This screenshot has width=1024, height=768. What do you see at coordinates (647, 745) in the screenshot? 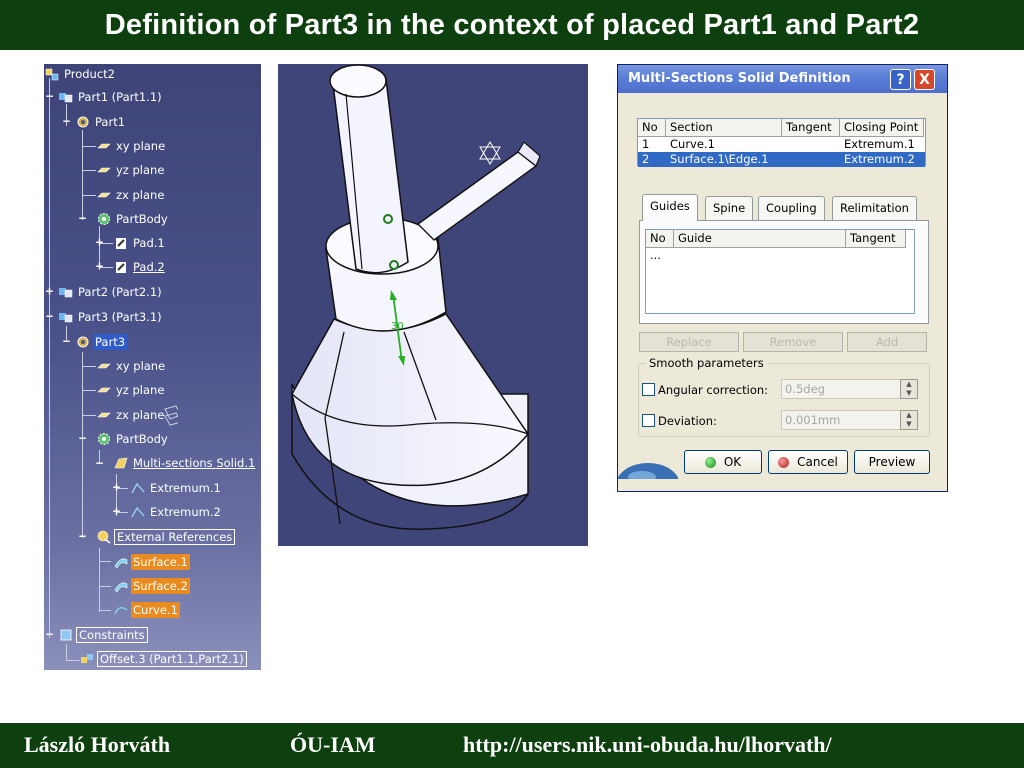
I see `footer-url: http://users.nik.uni-obuda.hu/lhorvath/` at bounding box center [647, 745].